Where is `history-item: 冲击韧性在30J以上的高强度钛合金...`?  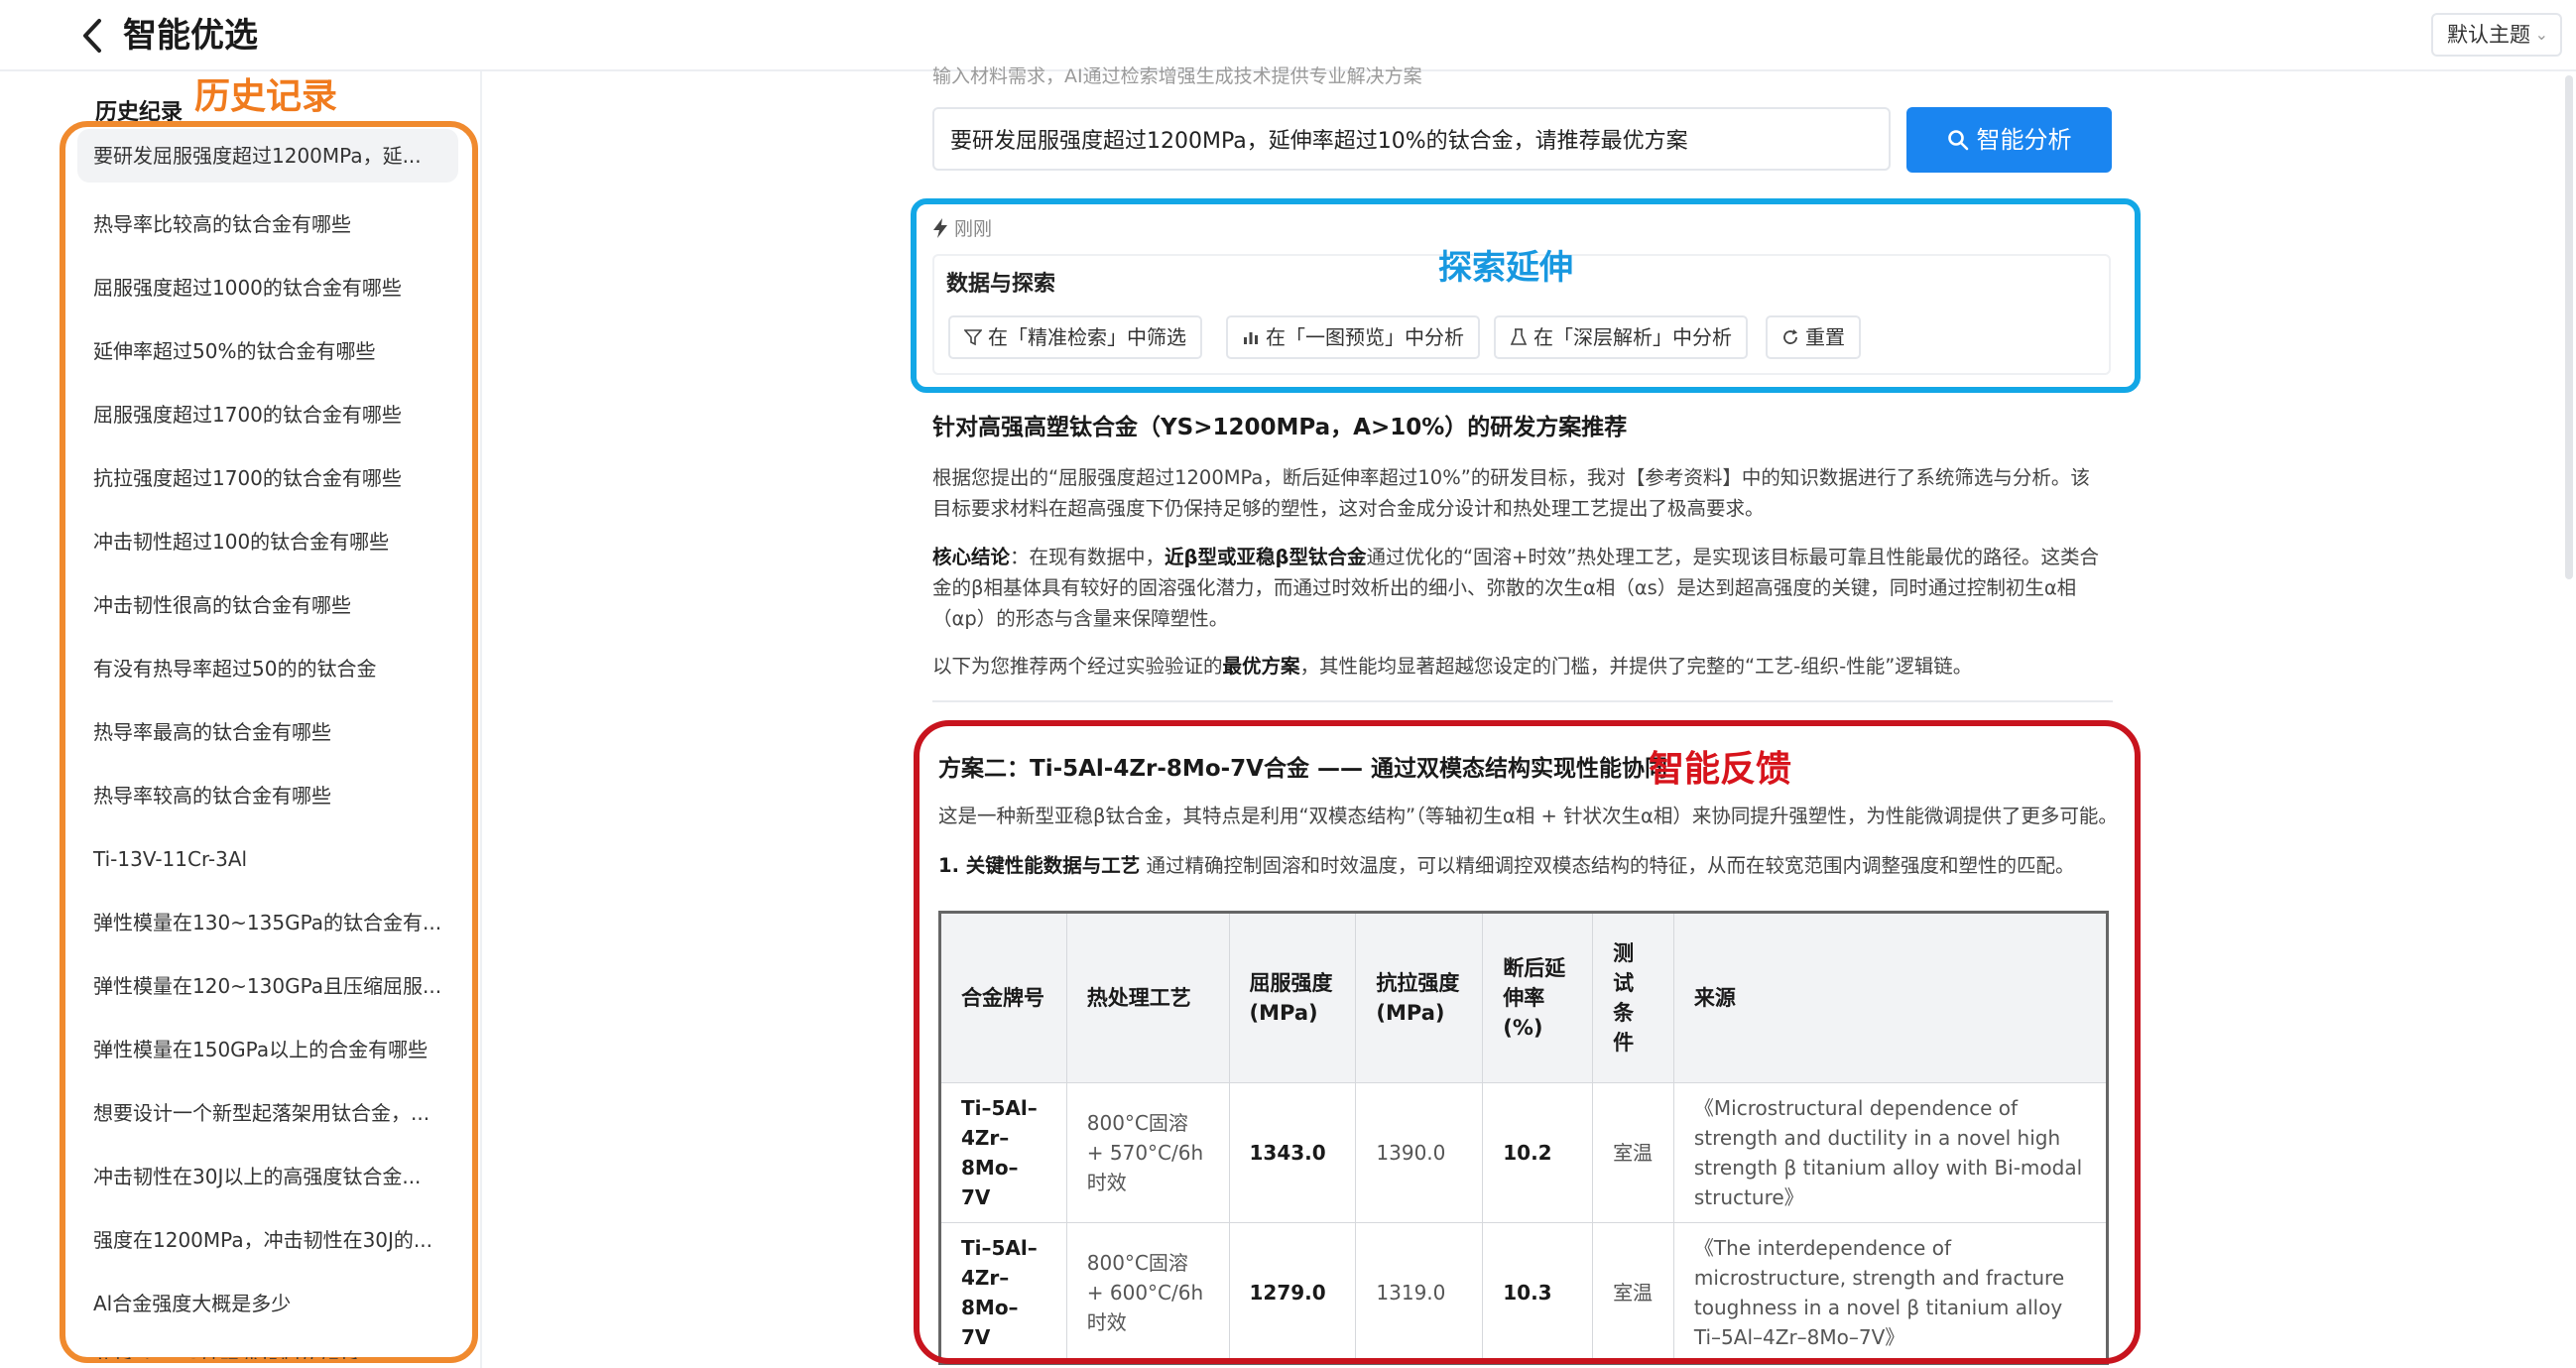 history-item: 冲击韧性在30J以上的高强度钛合金... is located at coordinates (267, 1176).